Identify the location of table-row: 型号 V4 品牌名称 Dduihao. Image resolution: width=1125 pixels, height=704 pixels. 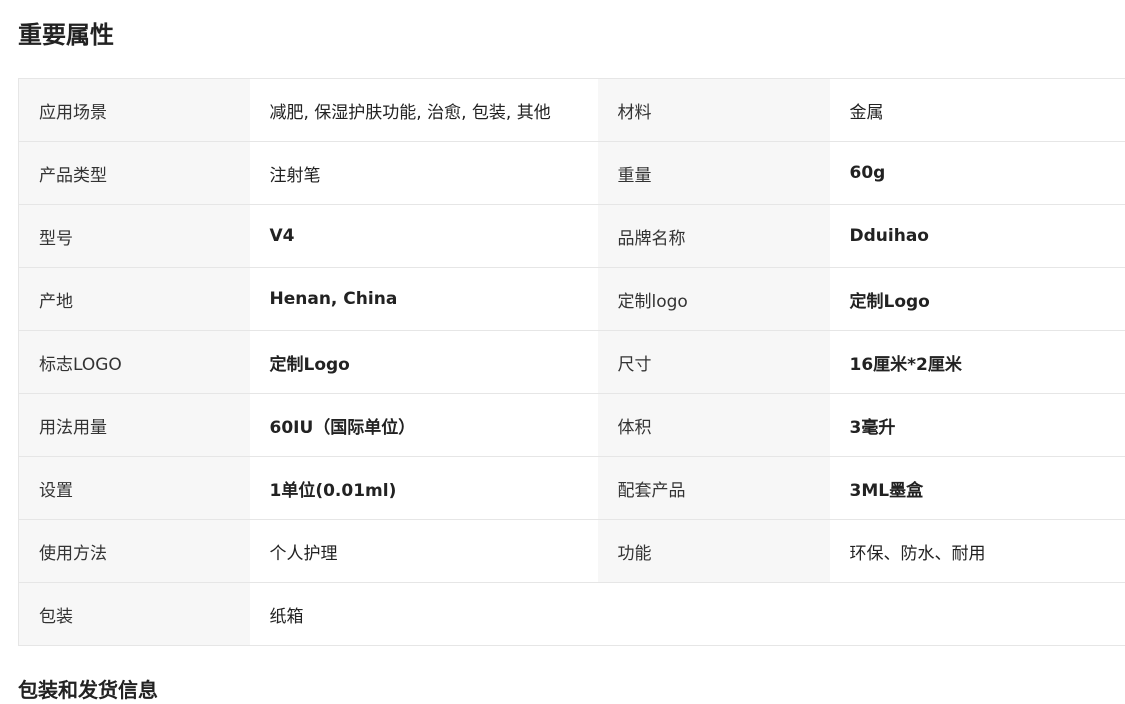
(572, 236).